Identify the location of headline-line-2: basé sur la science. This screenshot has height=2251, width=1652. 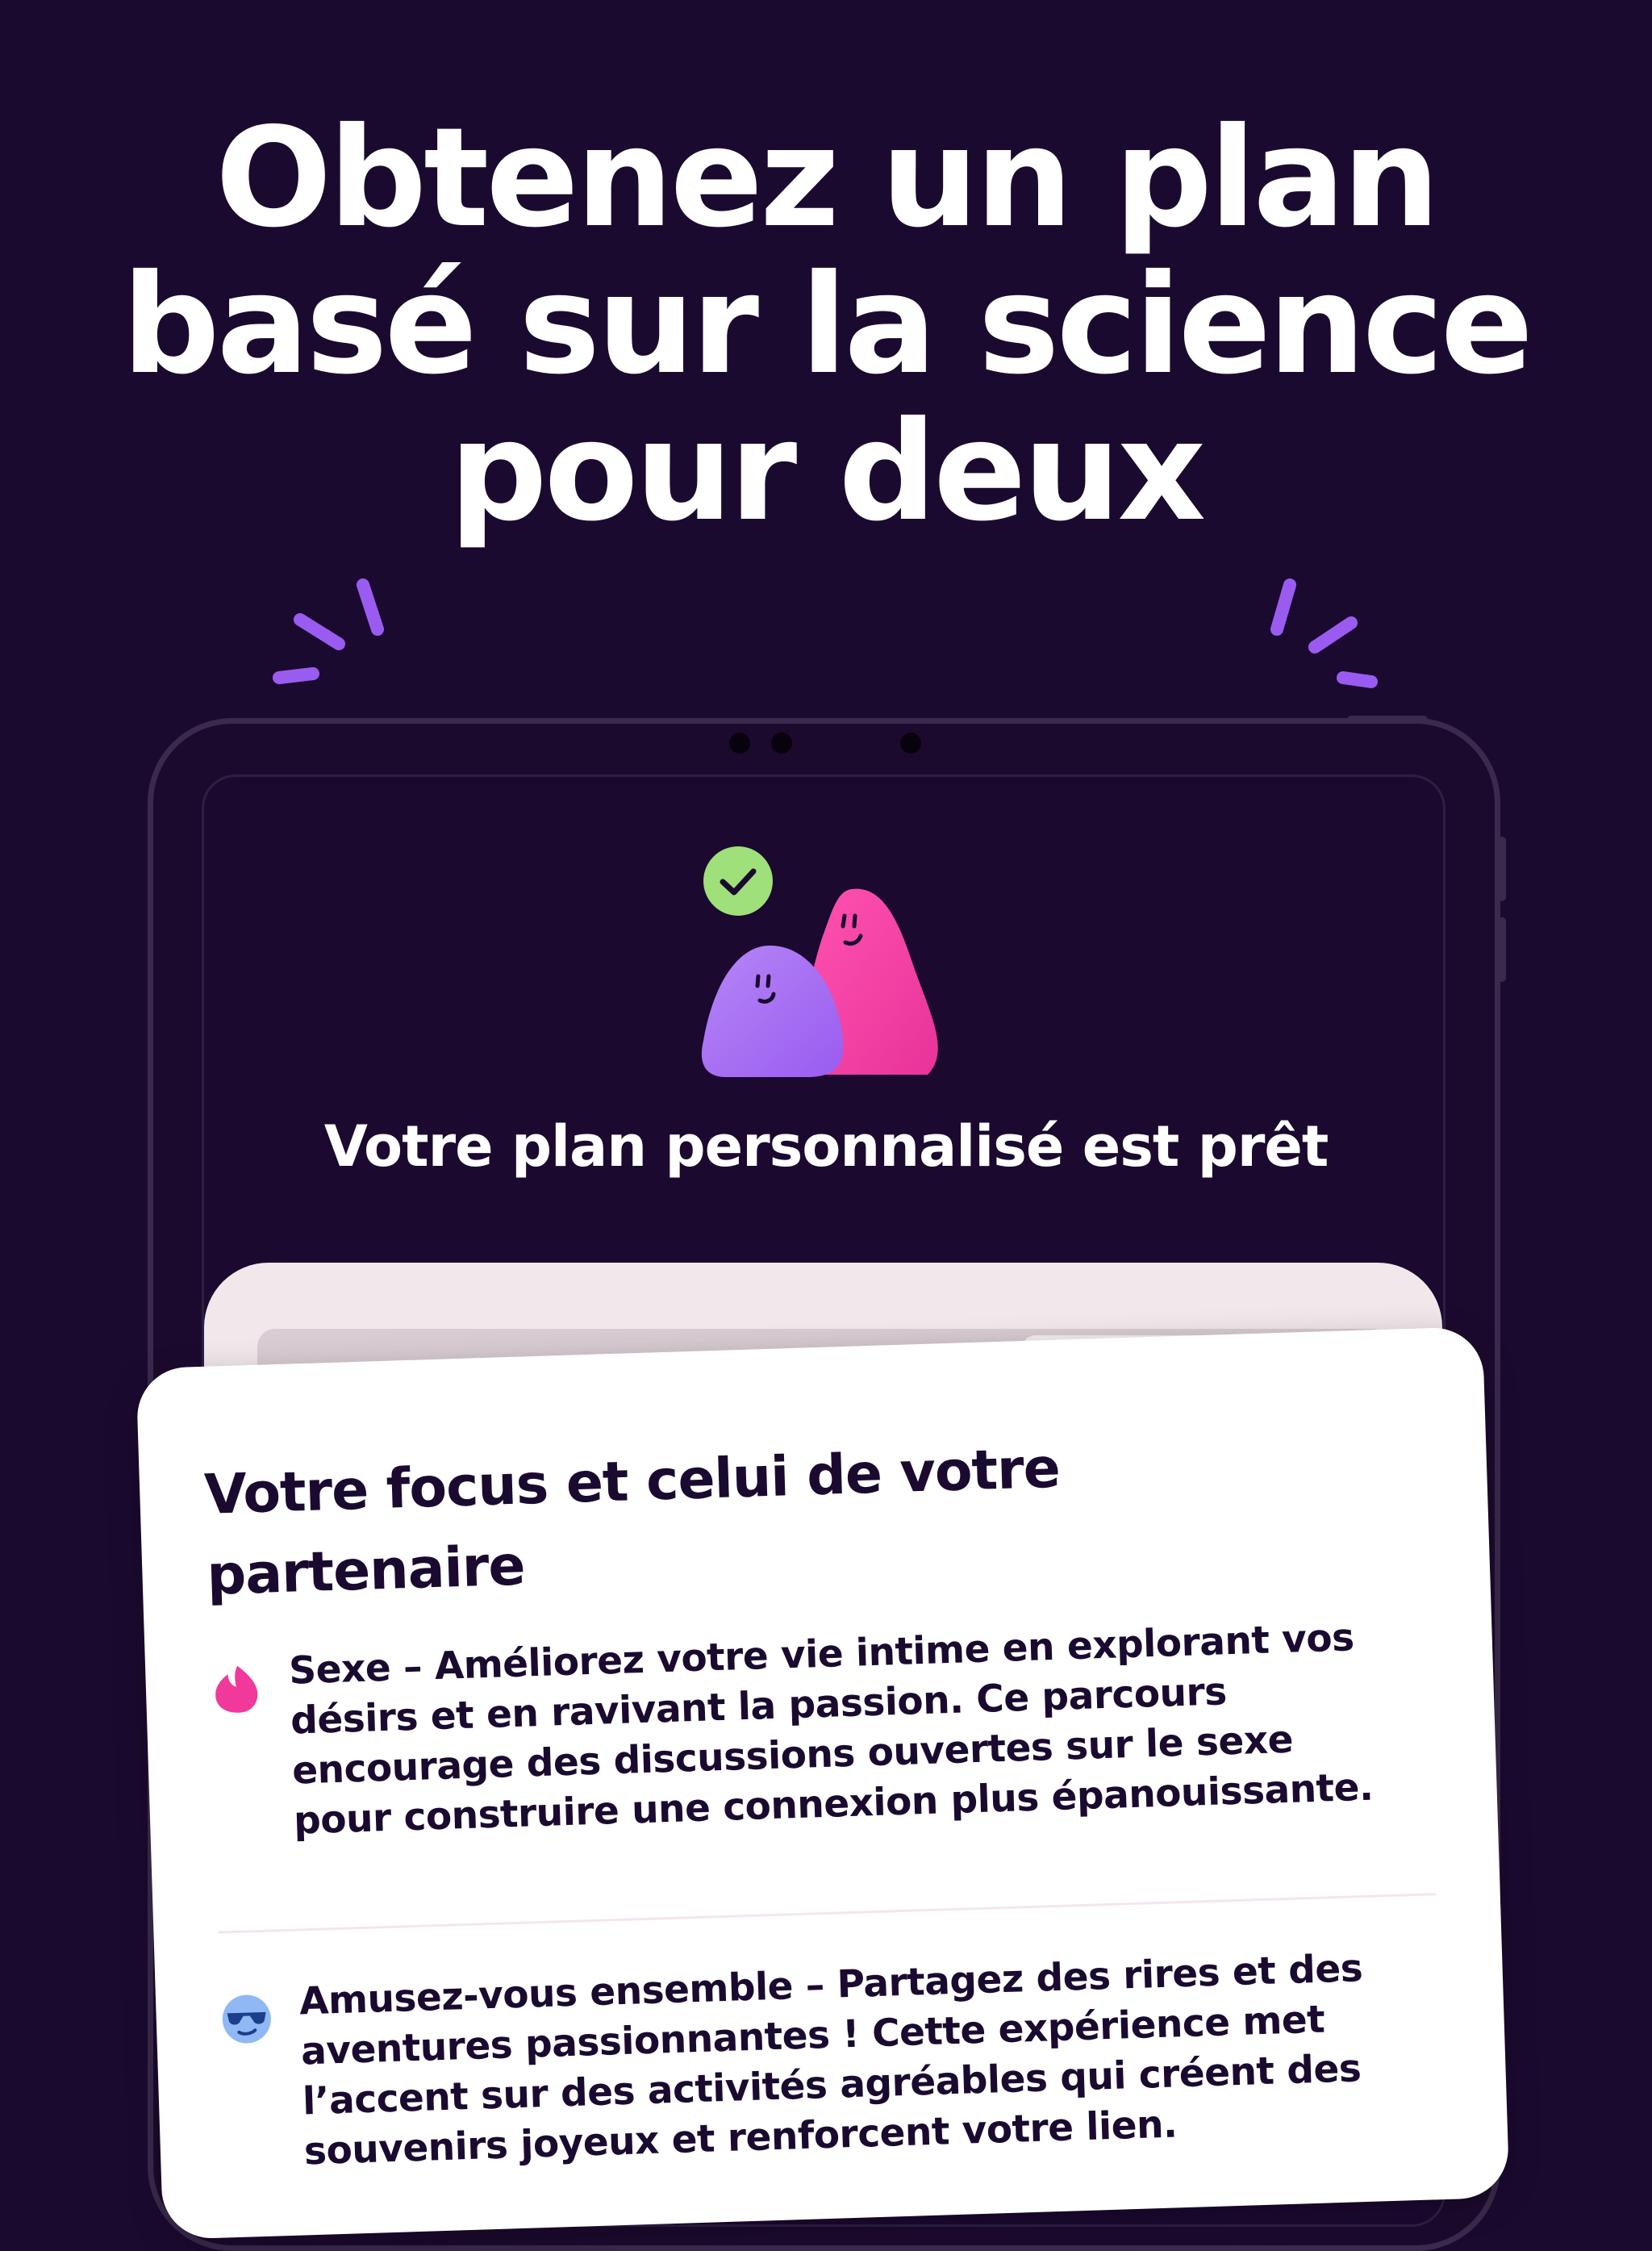
(827, 325).